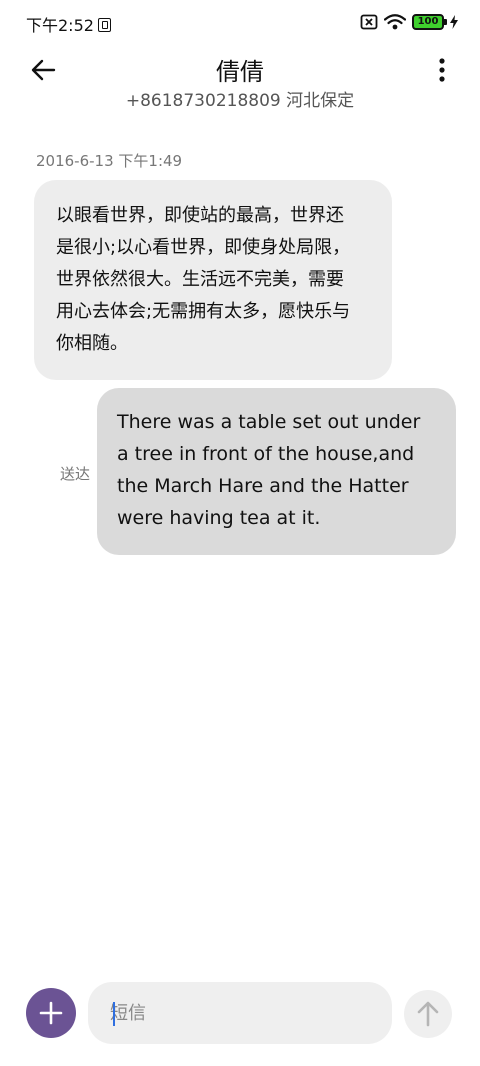 The width and height of the screenshot is (480, 1066). What do you see at coordinates (240, 101) in the screenshot?
I see `contact-number: +8618730218809 河北保定` at bounding box center [240, 101].